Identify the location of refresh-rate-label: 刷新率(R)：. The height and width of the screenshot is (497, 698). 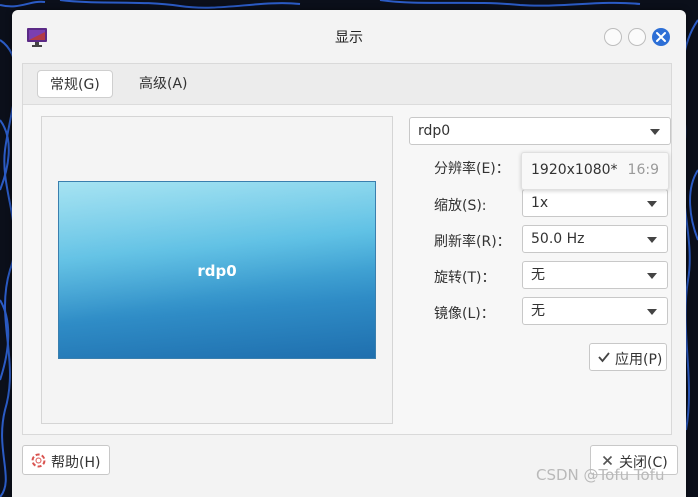
(472, 242).